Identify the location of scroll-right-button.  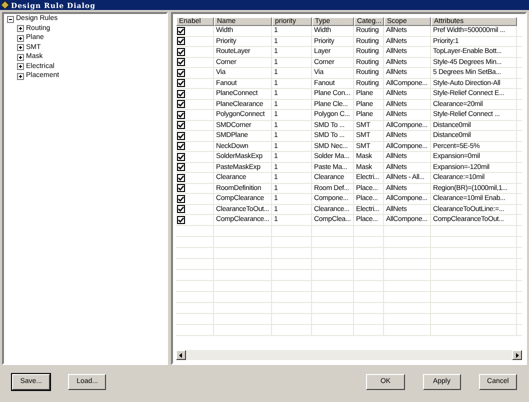
(517, 355).